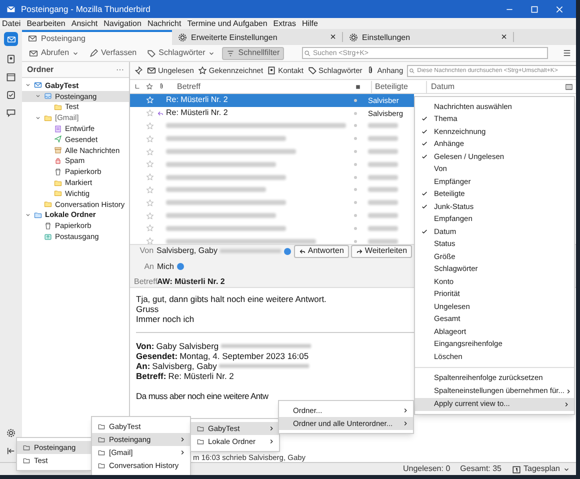  I want to click on calendar-icon, so click(11, 77).